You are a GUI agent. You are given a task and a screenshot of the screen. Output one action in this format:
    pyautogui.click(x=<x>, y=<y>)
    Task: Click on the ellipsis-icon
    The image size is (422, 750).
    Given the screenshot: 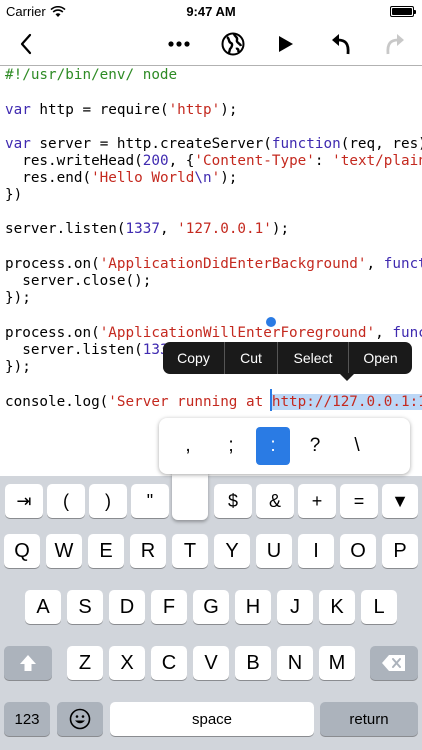 What is the action you would take?
    pyautogui.click(x=179, y=44)
    